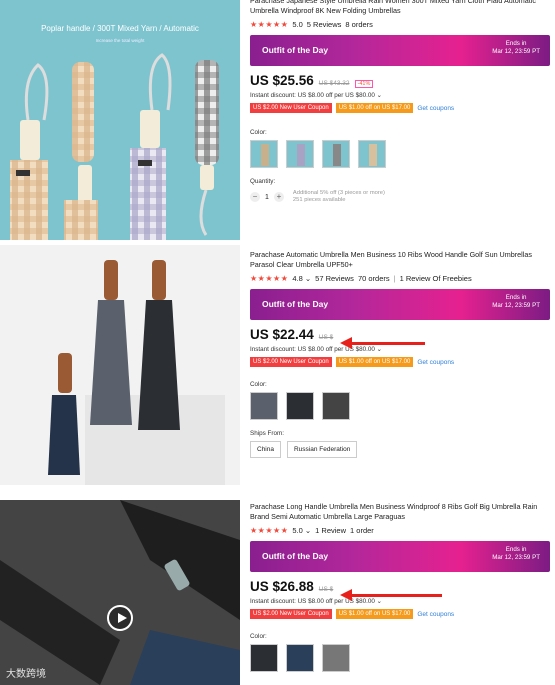 The image size is (555, 685). Describe the element at coordinates (330, 530) in the screenshot. I see `reviews-link: 1 Review` at that location.